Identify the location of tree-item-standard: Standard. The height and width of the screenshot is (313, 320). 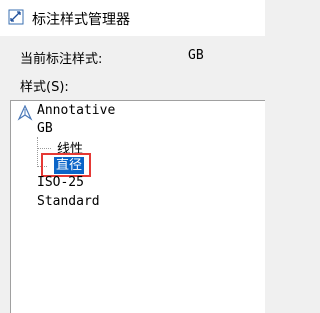
(68, 201).